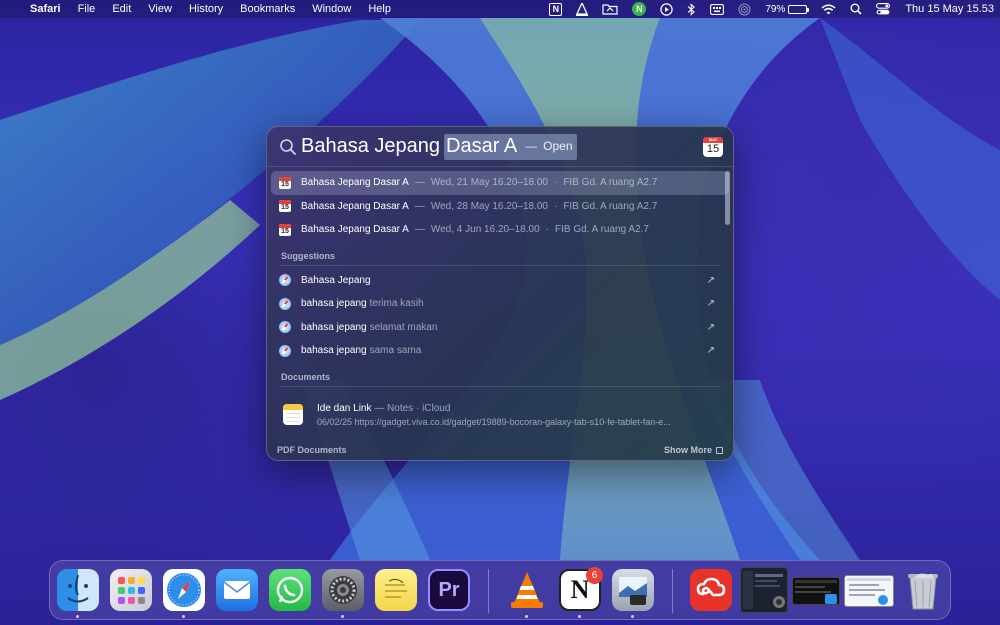  I want to click on menu-bookmarks: Bookmarks, so click(267, 9).